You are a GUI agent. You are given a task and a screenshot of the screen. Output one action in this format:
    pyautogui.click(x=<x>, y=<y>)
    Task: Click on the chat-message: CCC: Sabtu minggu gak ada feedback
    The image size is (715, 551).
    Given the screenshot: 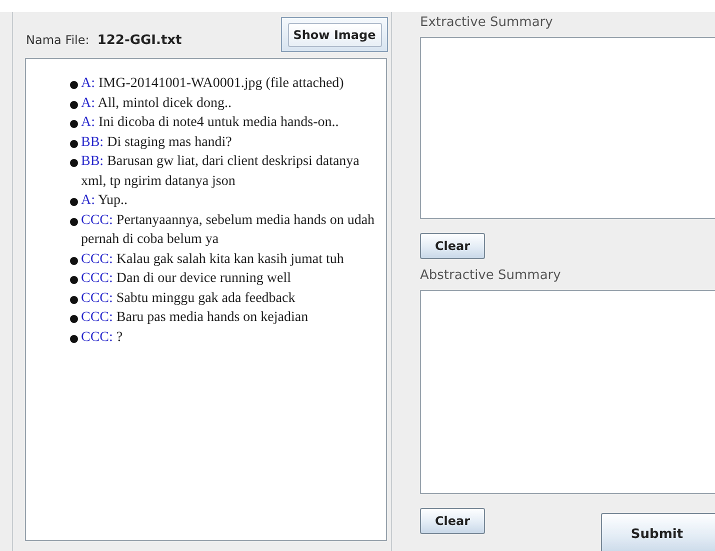 What is the action you would take?
    pyautogui.click(x=188, y=299)
    